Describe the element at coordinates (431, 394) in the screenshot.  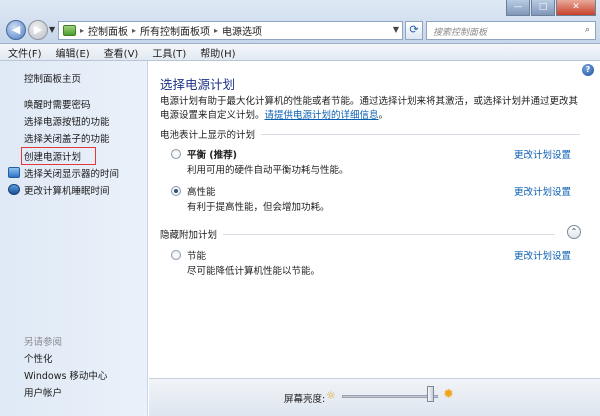
I see `brightness-slider-thumb` at that location.